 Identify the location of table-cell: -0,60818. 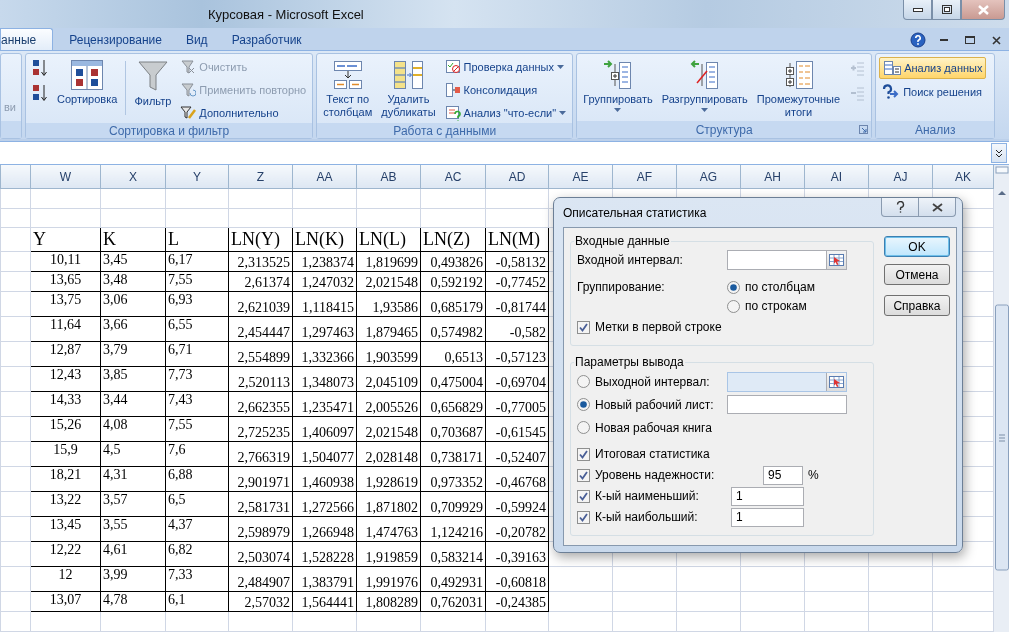
(517, 579).